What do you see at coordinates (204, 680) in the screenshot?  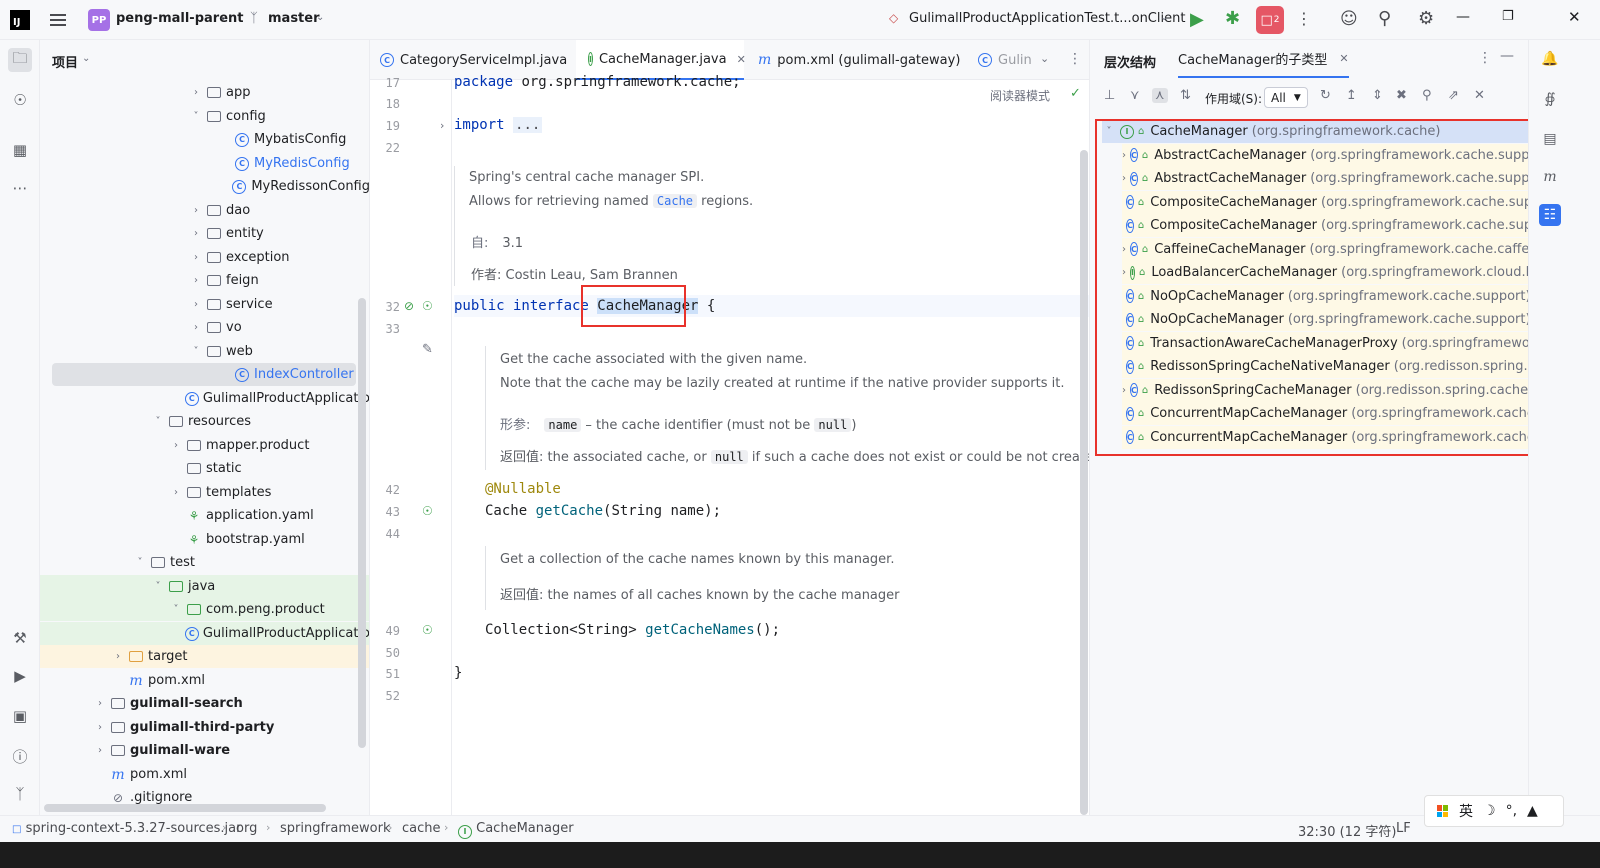 I see `tree-item: m pom.xml` at bounding box center [204, 680].